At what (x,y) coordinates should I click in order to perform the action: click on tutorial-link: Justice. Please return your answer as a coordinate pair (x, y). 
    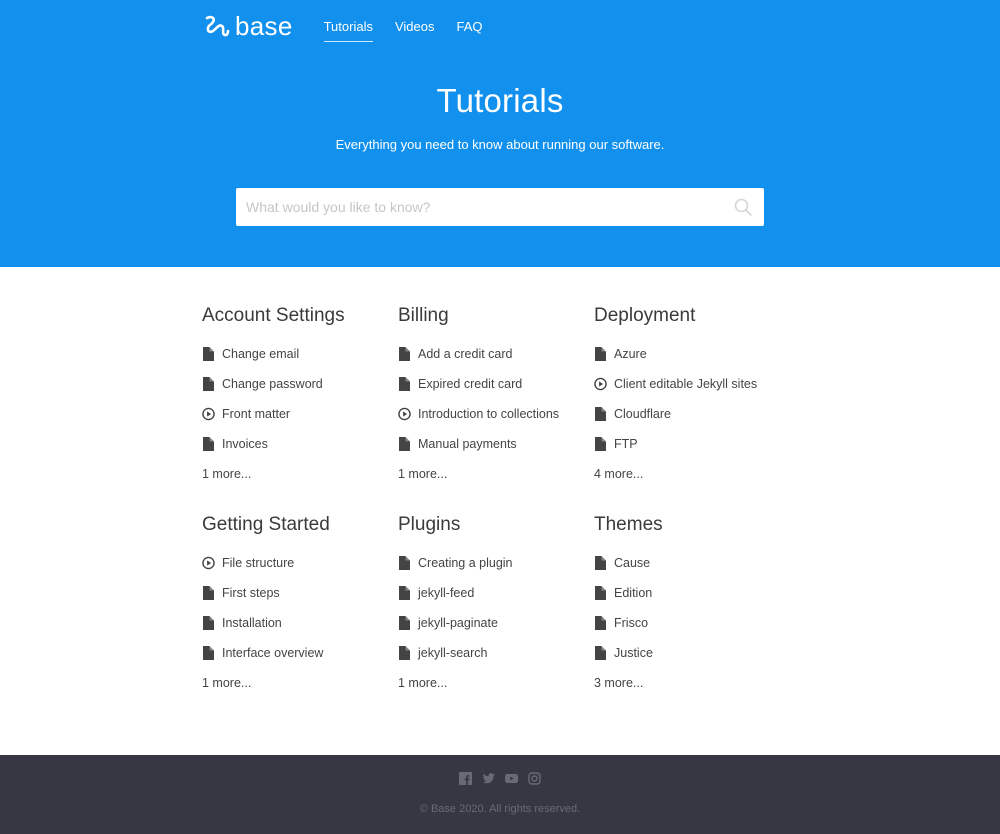
    Looking at the image, I should click on (692, 653).